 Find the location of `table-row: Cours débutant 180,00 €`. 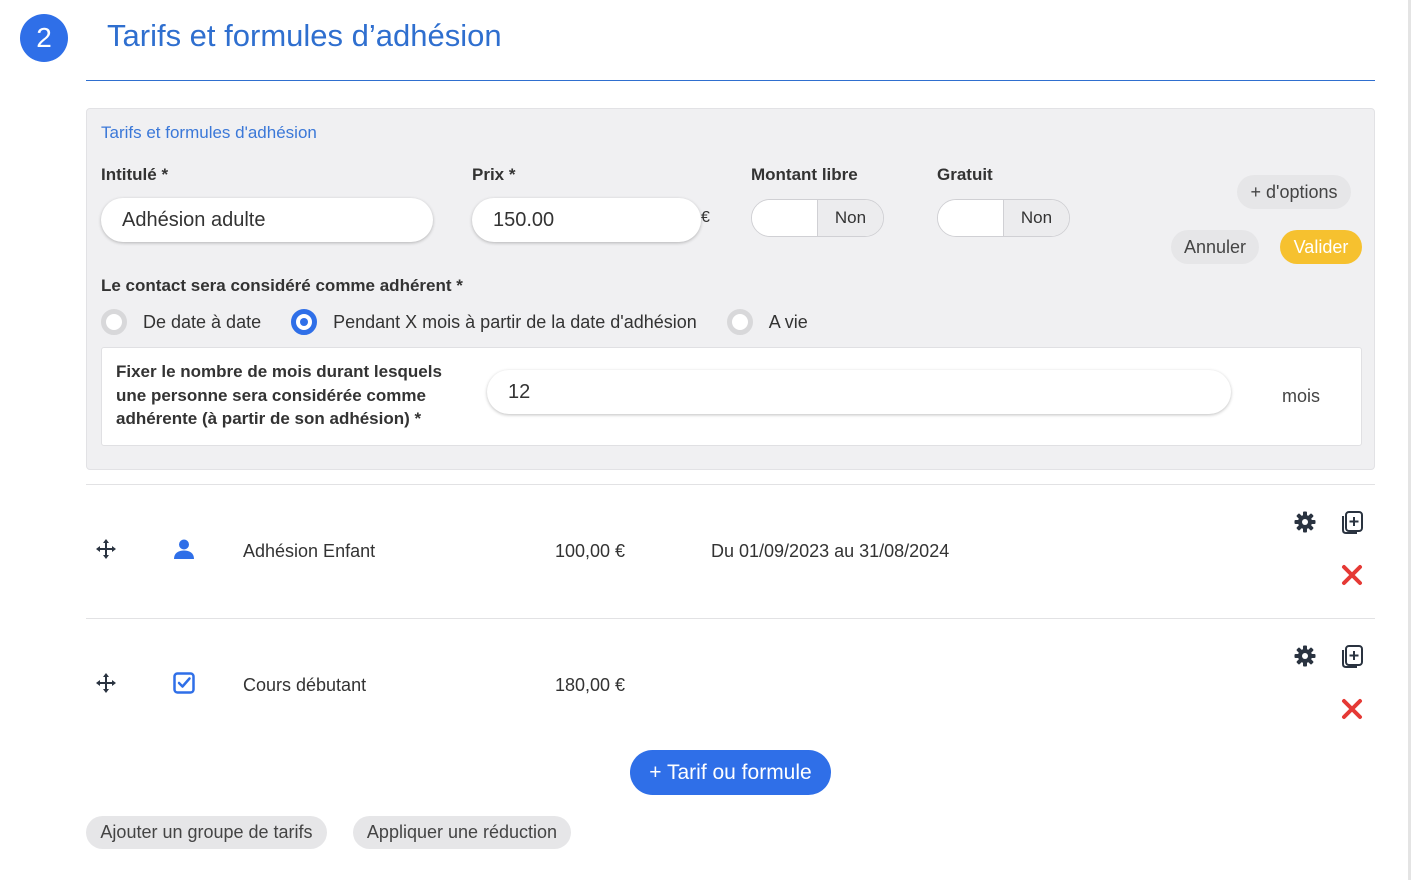

table-row: Cours débutant 180,00 € is located at coordinates (730, 686).